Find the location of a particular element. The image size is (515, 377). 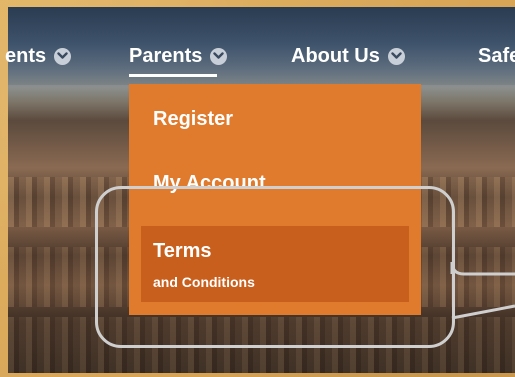

nav-item-label: About Us is located at coordinates (335, 55).